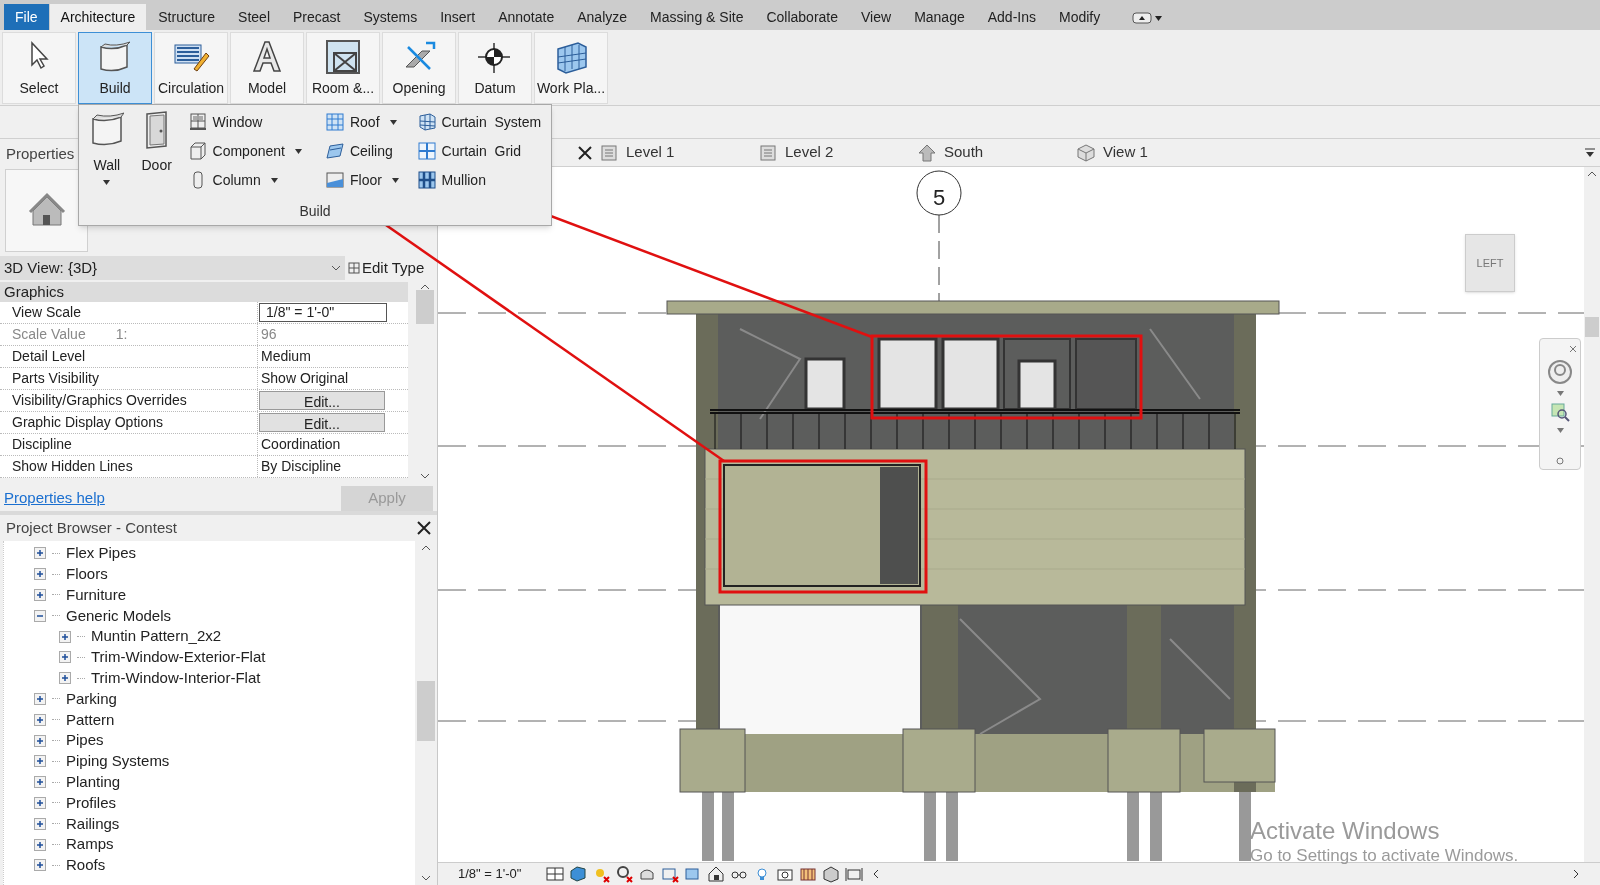  Describe the element at coordinates (997, 152) in the screenshot. I see `document-tab: South` at that location.